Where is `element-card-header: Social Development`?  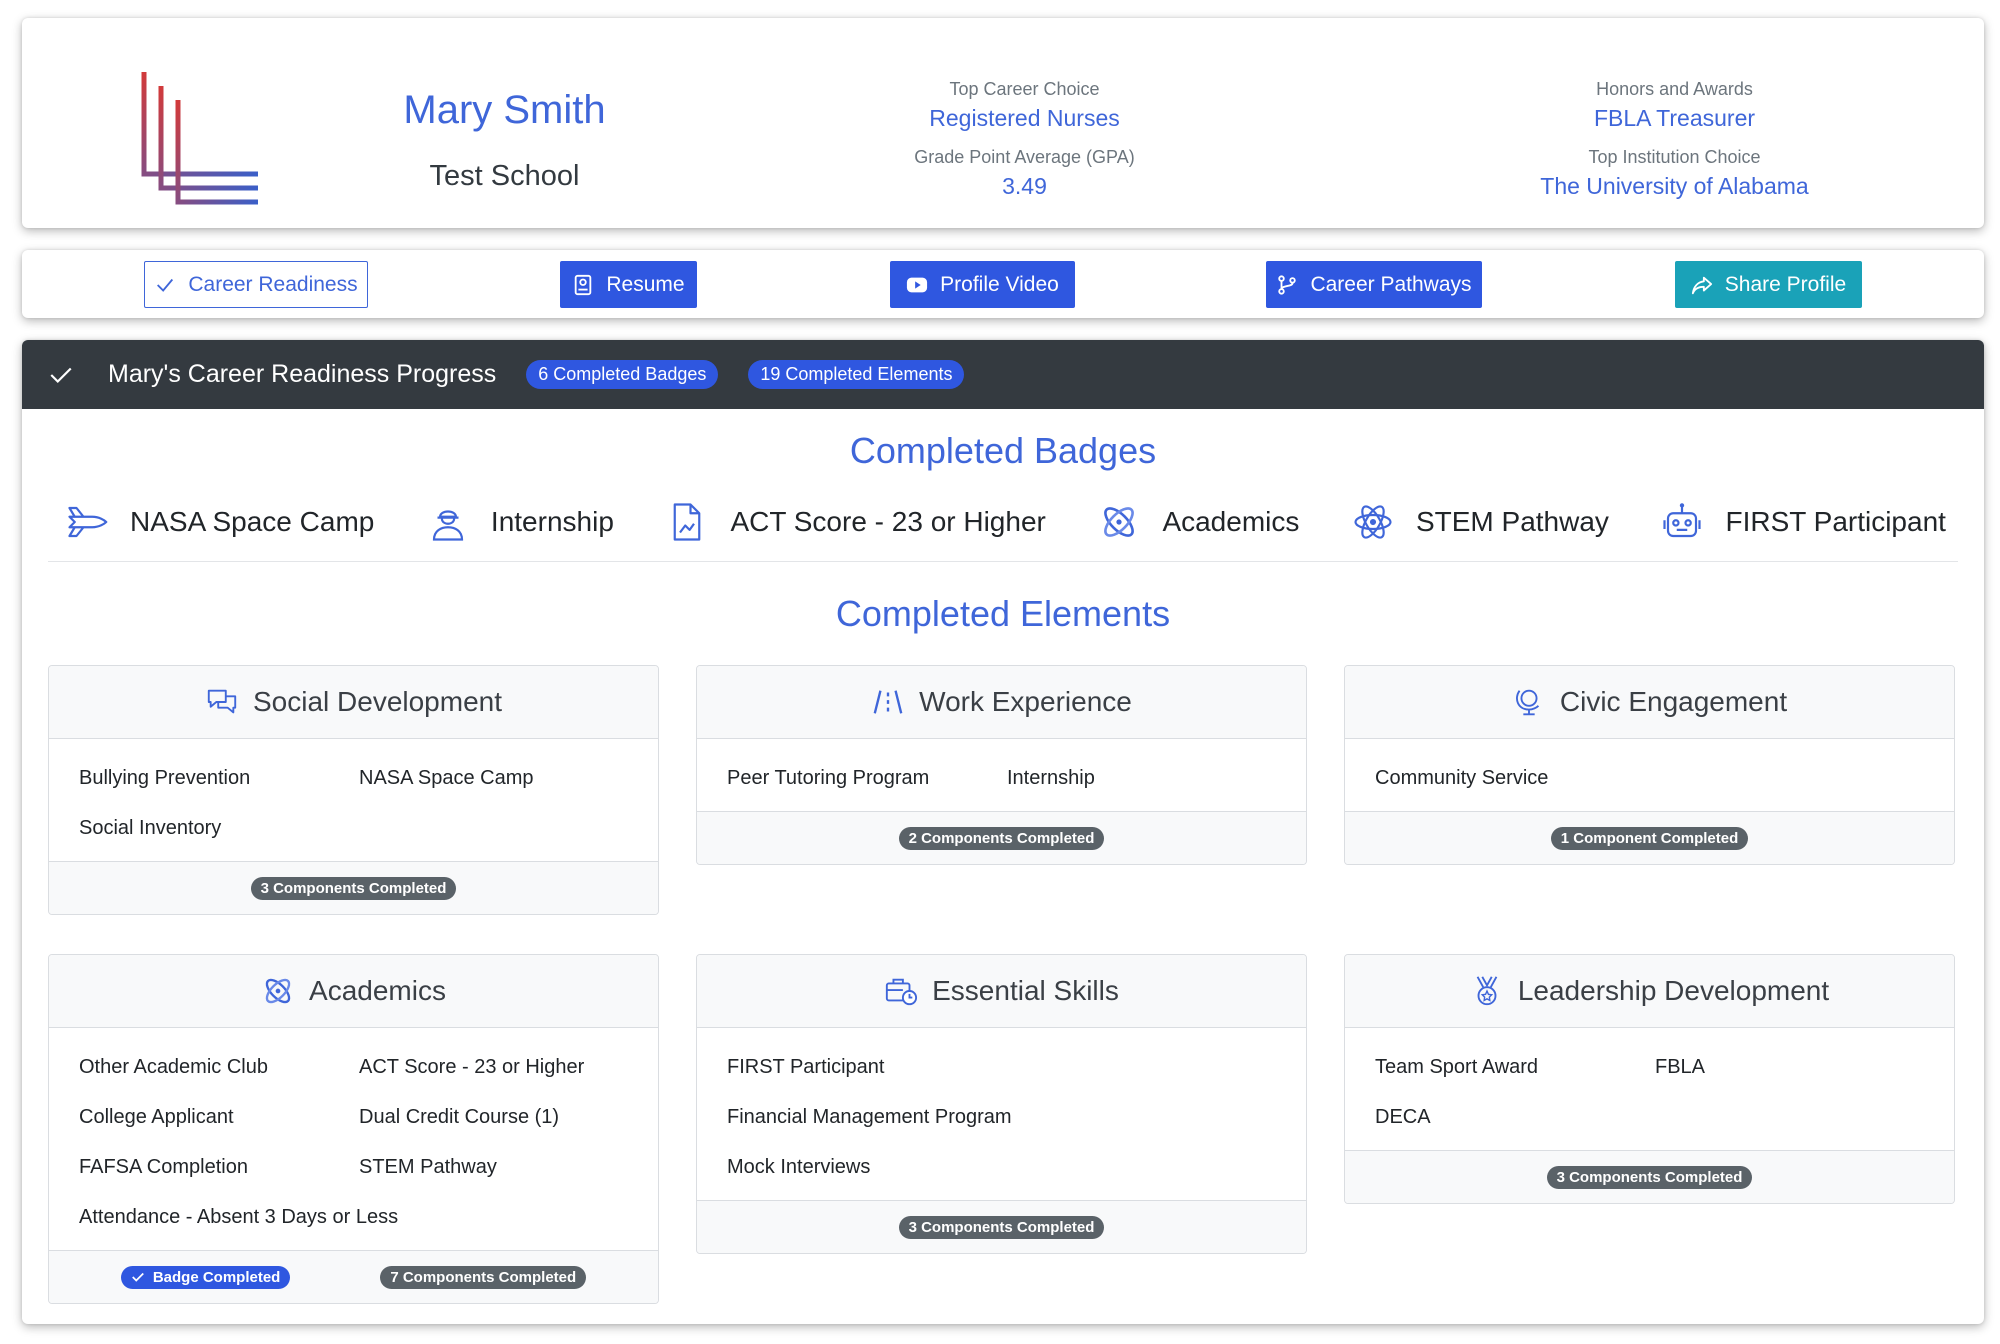
element-card-header: Social Development is located at coordinates (353, 702).